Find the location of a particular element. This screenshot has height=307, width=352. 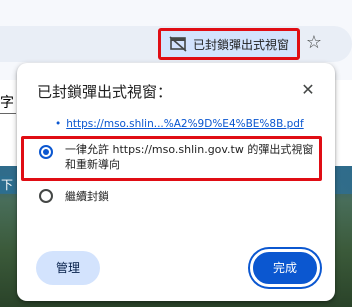

popup-blocked-chip-label: 已封鎖彈出式視窗 is located at coordinates (241, 44).